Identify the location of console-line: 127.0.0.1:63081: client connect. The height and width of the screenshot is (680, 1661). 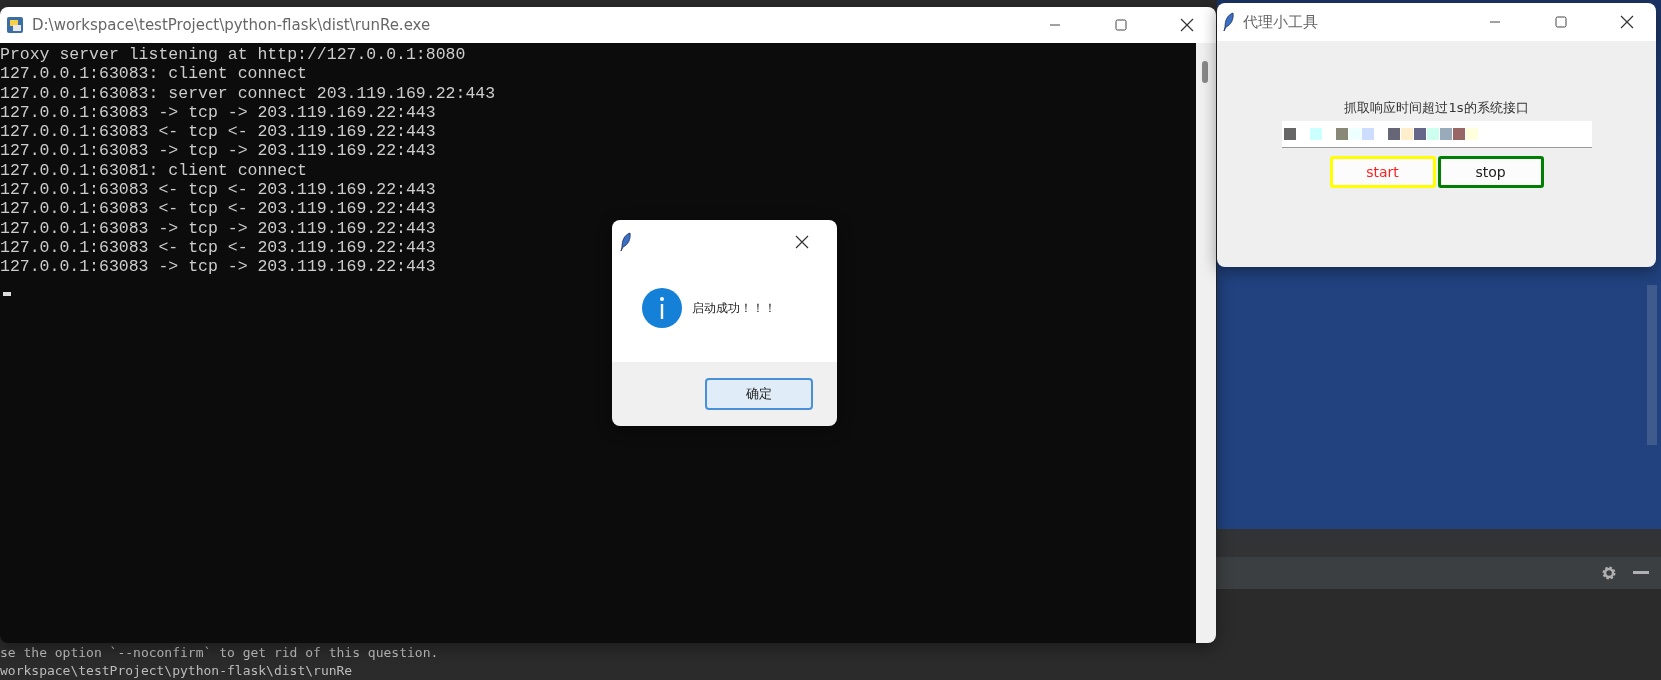
(153, 170).